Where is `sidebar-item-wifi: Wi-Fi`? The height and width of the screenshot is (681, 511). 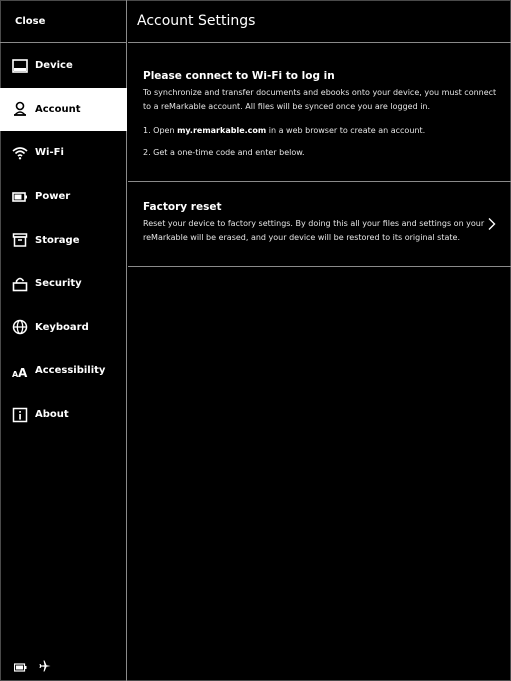
sidebar-item-wifi: Wi-Fi is located at coordinates (63, 153).